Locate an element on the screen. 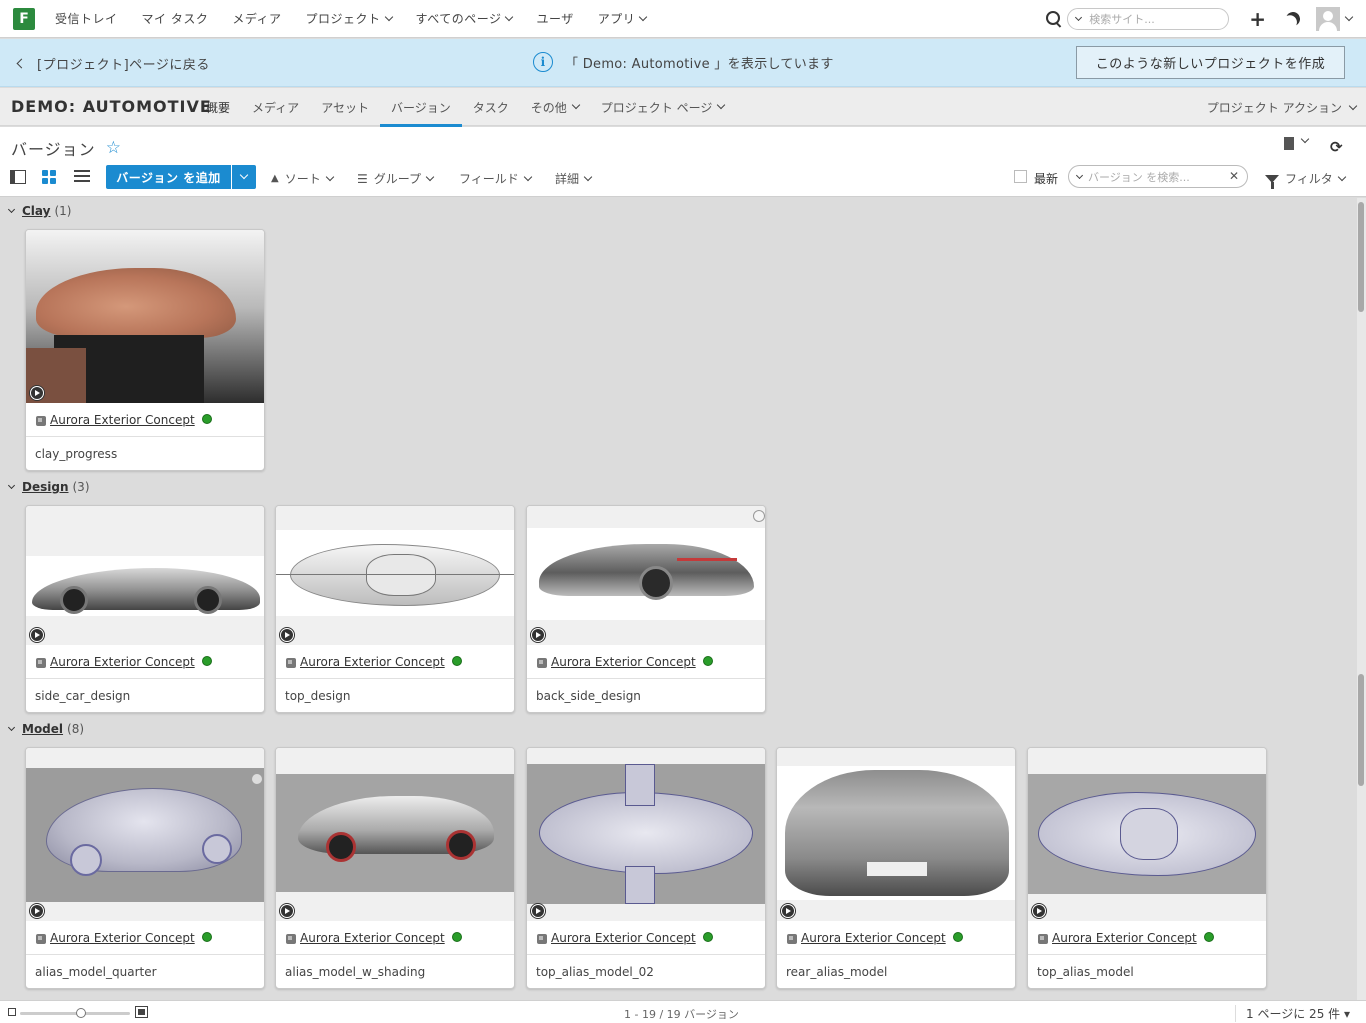 This screenshot has width=1366, height=1023. nav-all-pages: すべてのページ is located at coordinates (464, 18).